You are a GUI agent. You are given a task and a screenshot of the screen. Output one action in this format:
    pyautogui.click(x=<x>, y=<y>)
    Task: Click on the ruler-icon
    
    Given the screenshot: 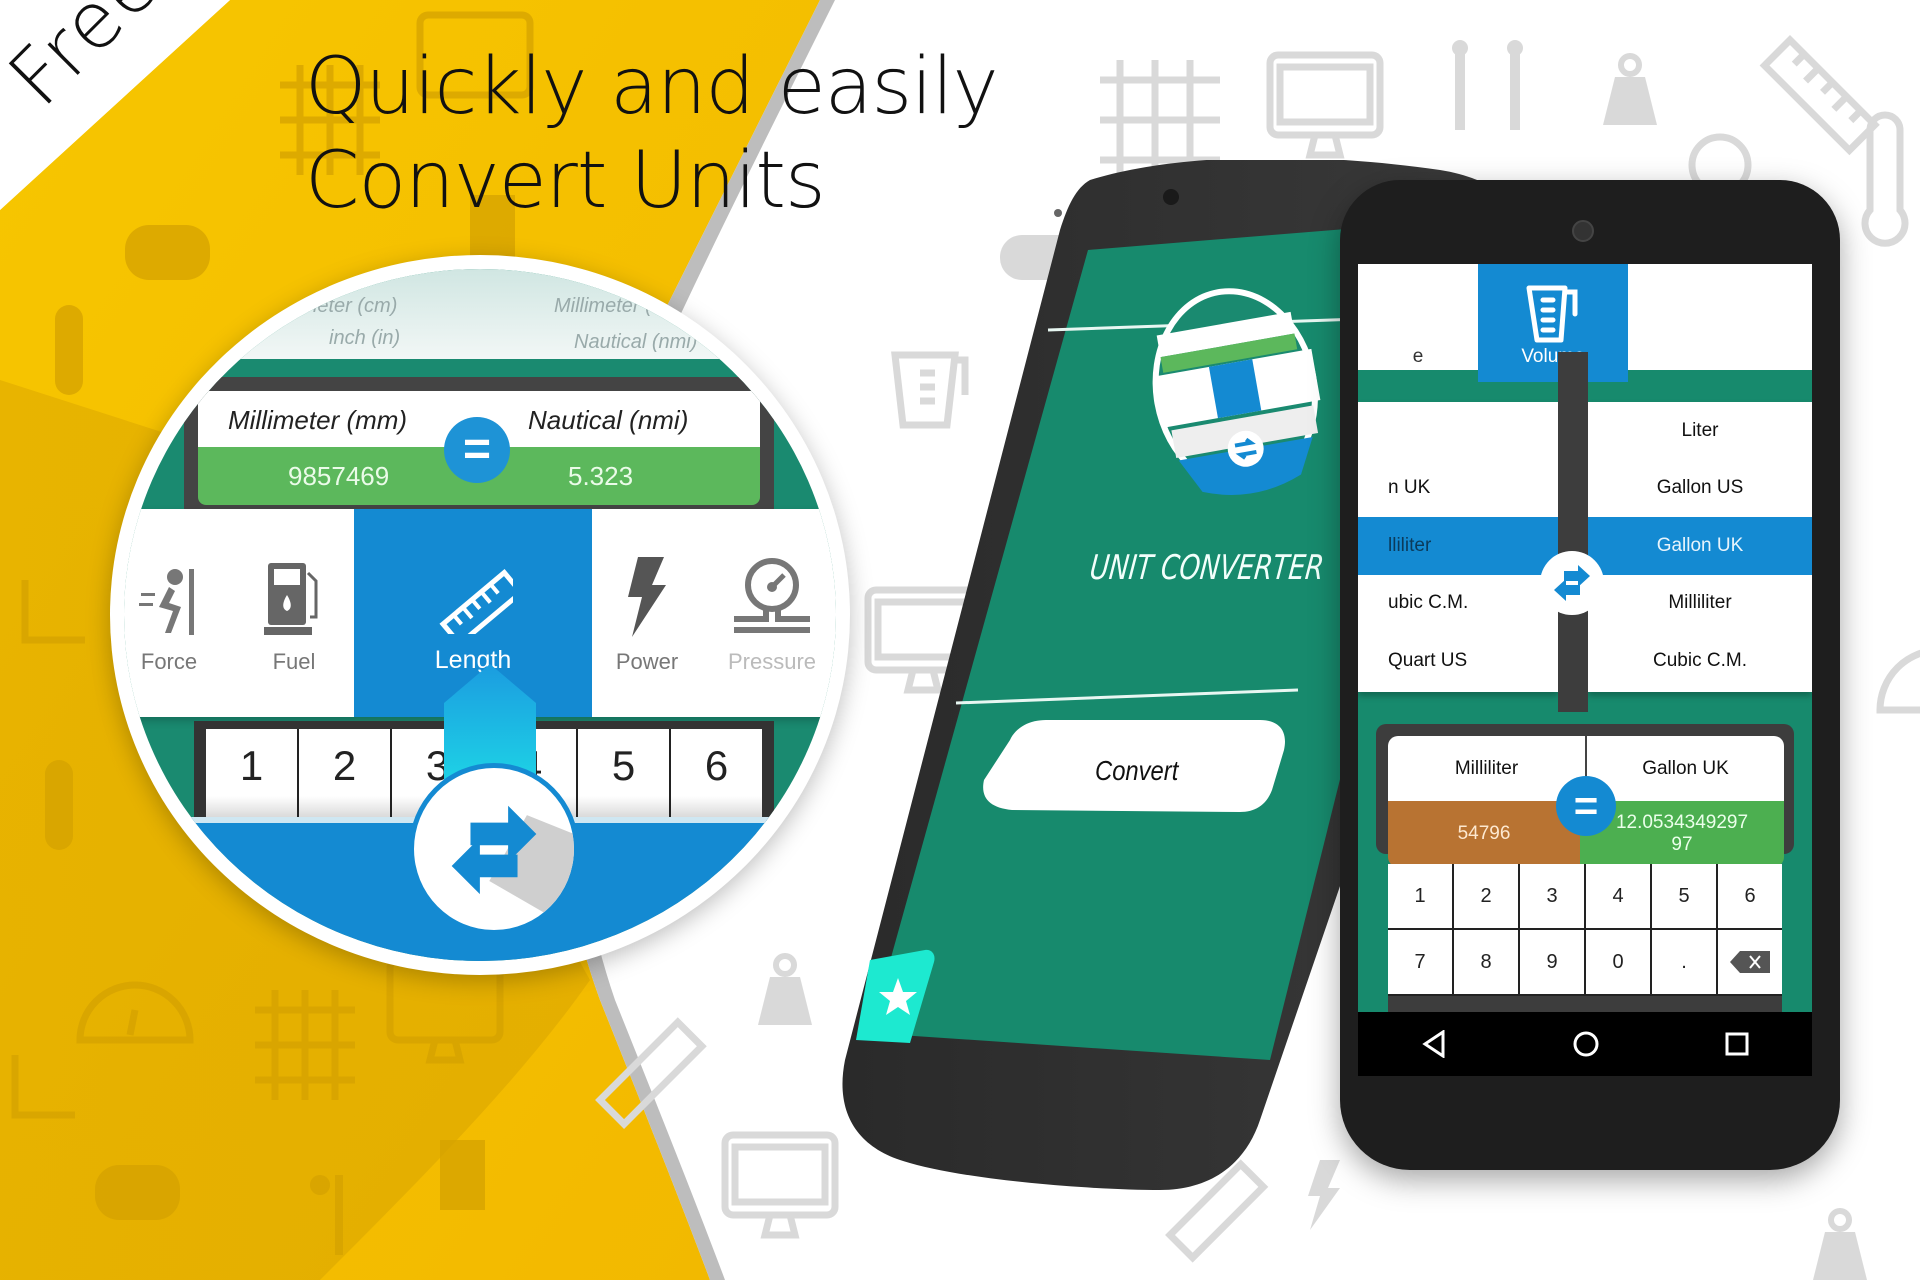 What is the action you would take?
    pyautogui.click(x=476, y=601)
    